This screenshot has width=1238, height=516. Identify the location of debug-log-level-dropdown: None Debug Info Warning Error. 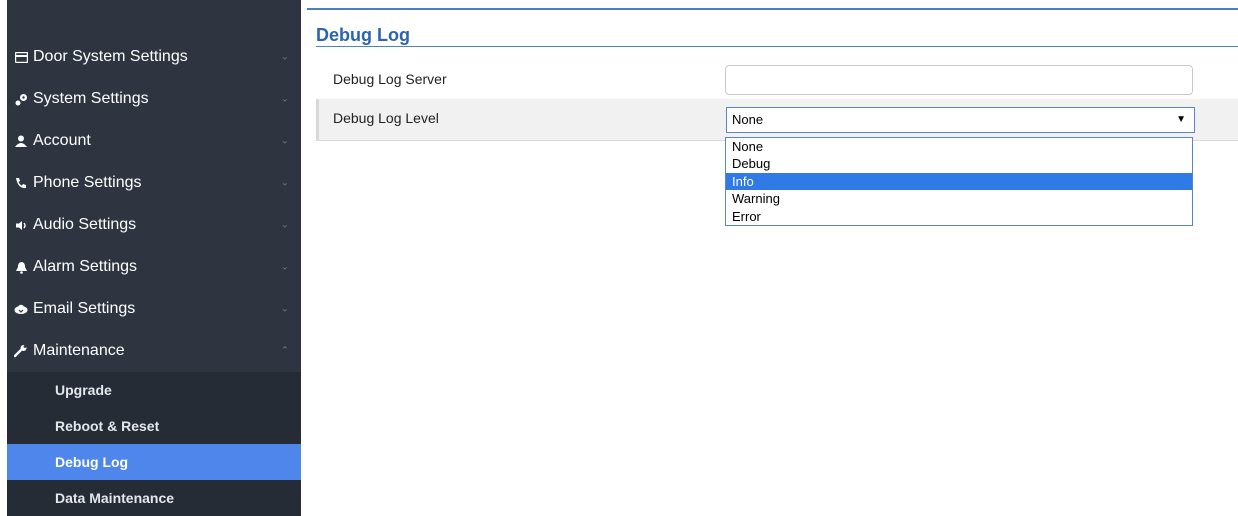
(959, 181).